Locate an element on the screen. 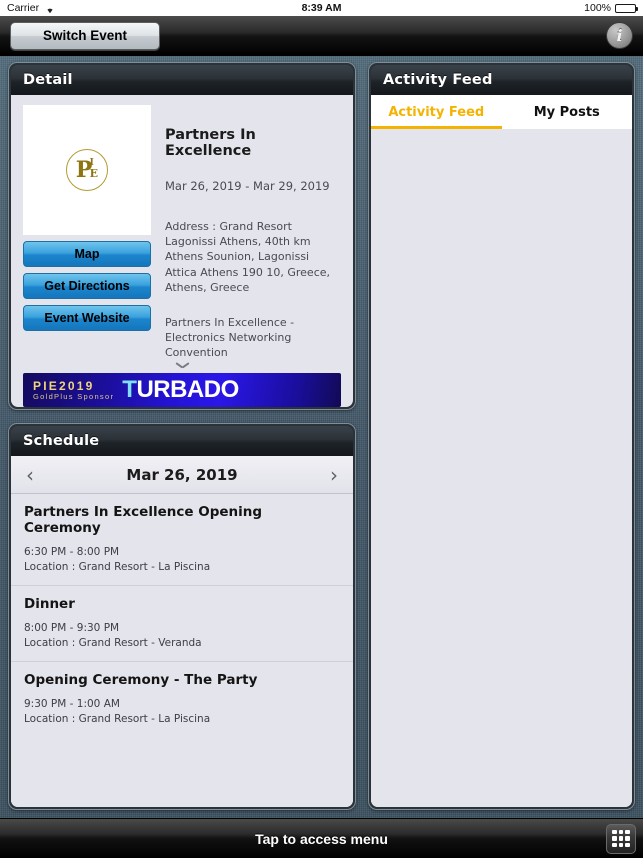 The image size is (643, 858). sponsor-brand-name: TURBADO is located at coordinates (180, 390).